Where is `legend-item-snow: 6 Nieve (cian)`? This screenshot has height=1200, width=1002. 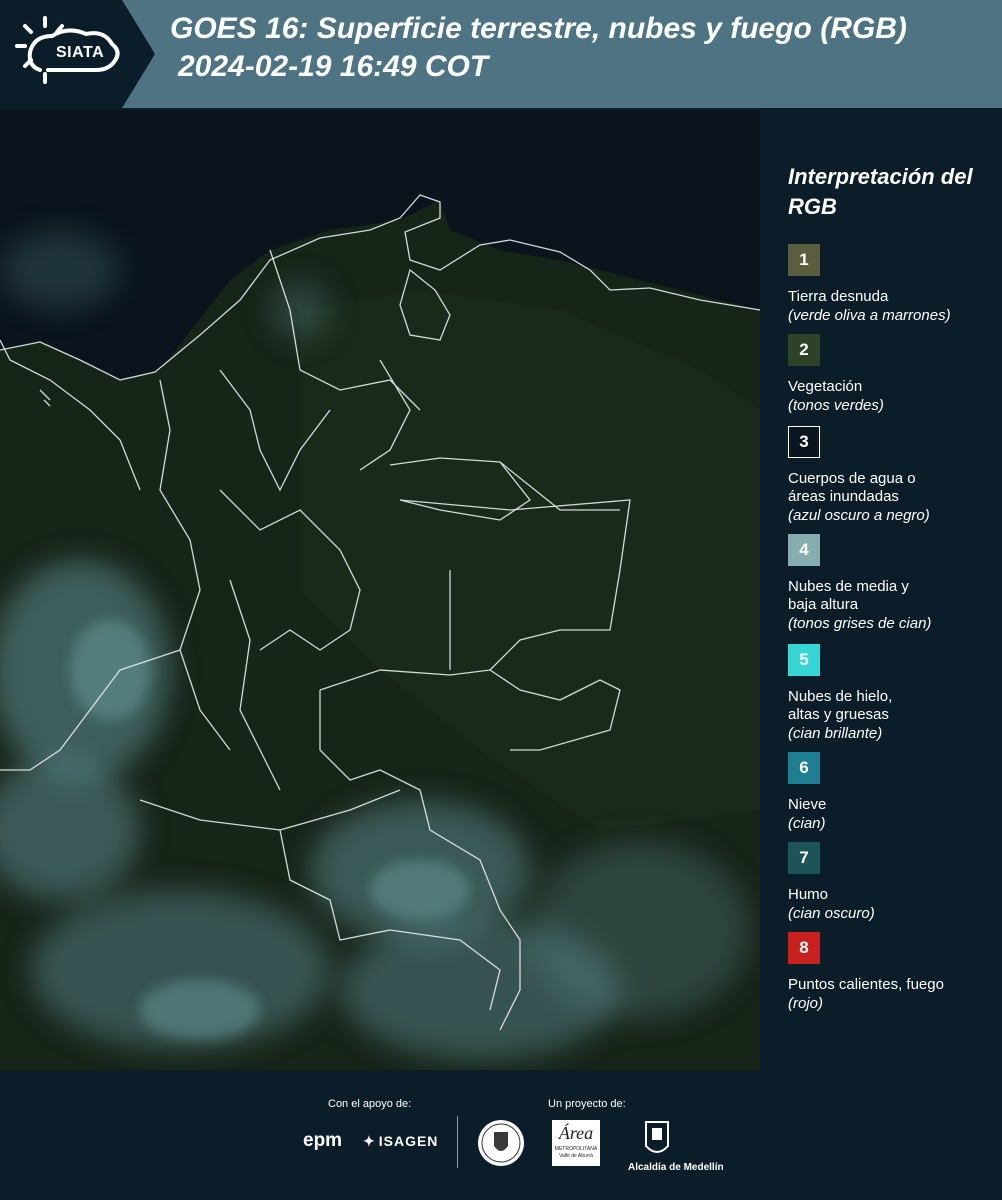
legend-item-snow: 6 Nieve (cian) is located at coordinates (893, 793).